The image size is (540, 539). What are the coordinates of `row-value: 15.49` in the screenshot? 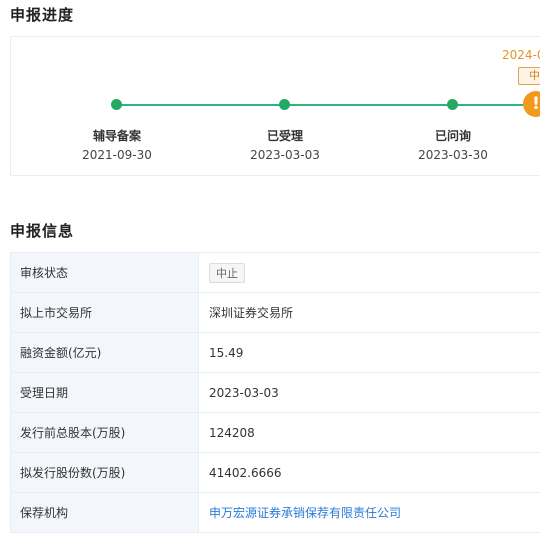 It's located at (369, 352).